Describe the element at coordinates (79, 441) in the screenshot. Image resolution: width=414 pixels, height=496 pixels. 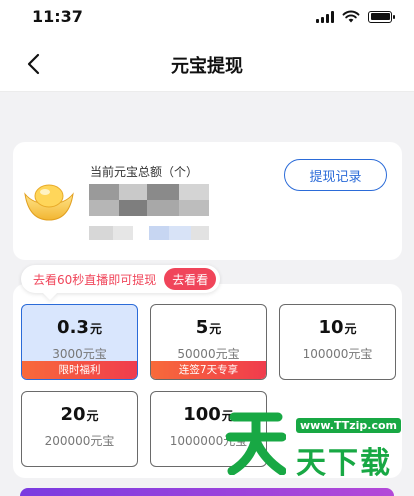
I see `option-cost: 200000元宝` at that location.